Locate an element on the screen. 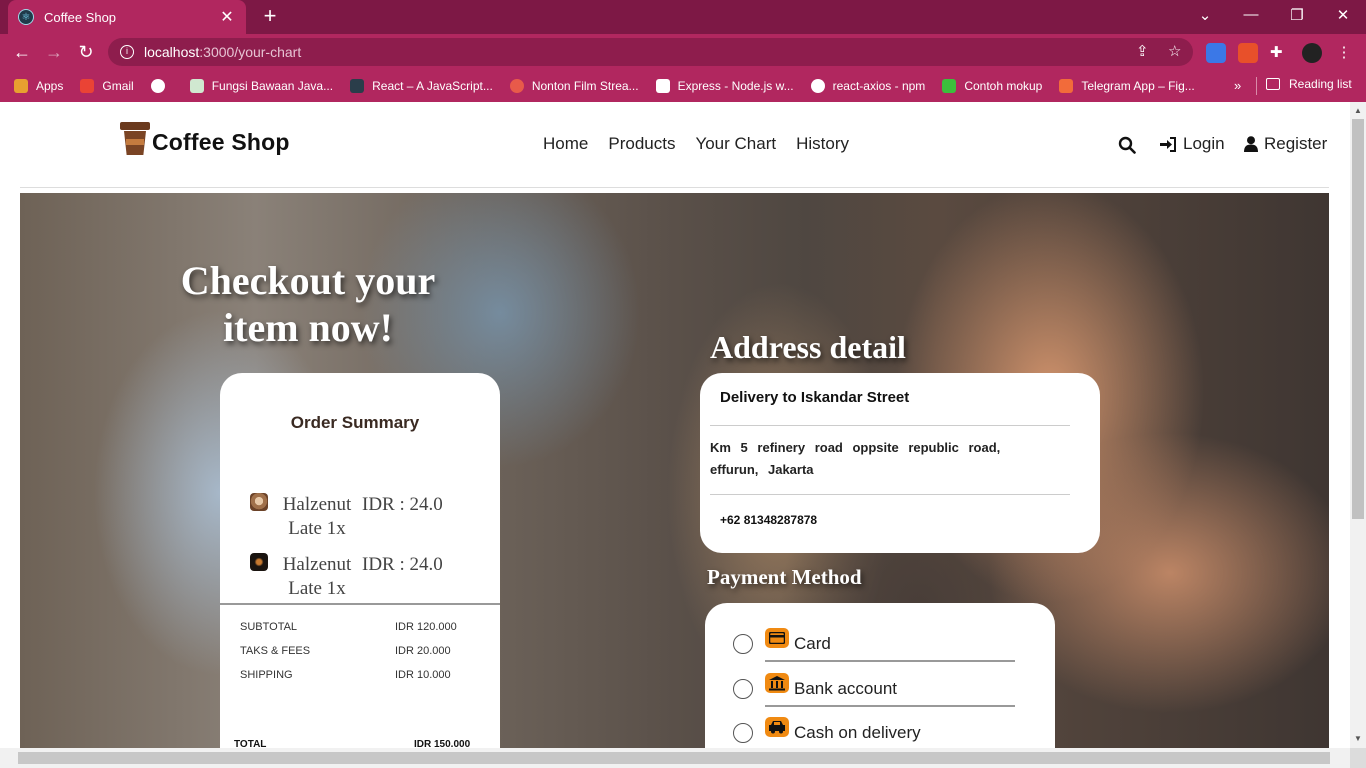 This screenshot has height=768, width=1366. reading-list-icon is located at coordinates (1273, 84).